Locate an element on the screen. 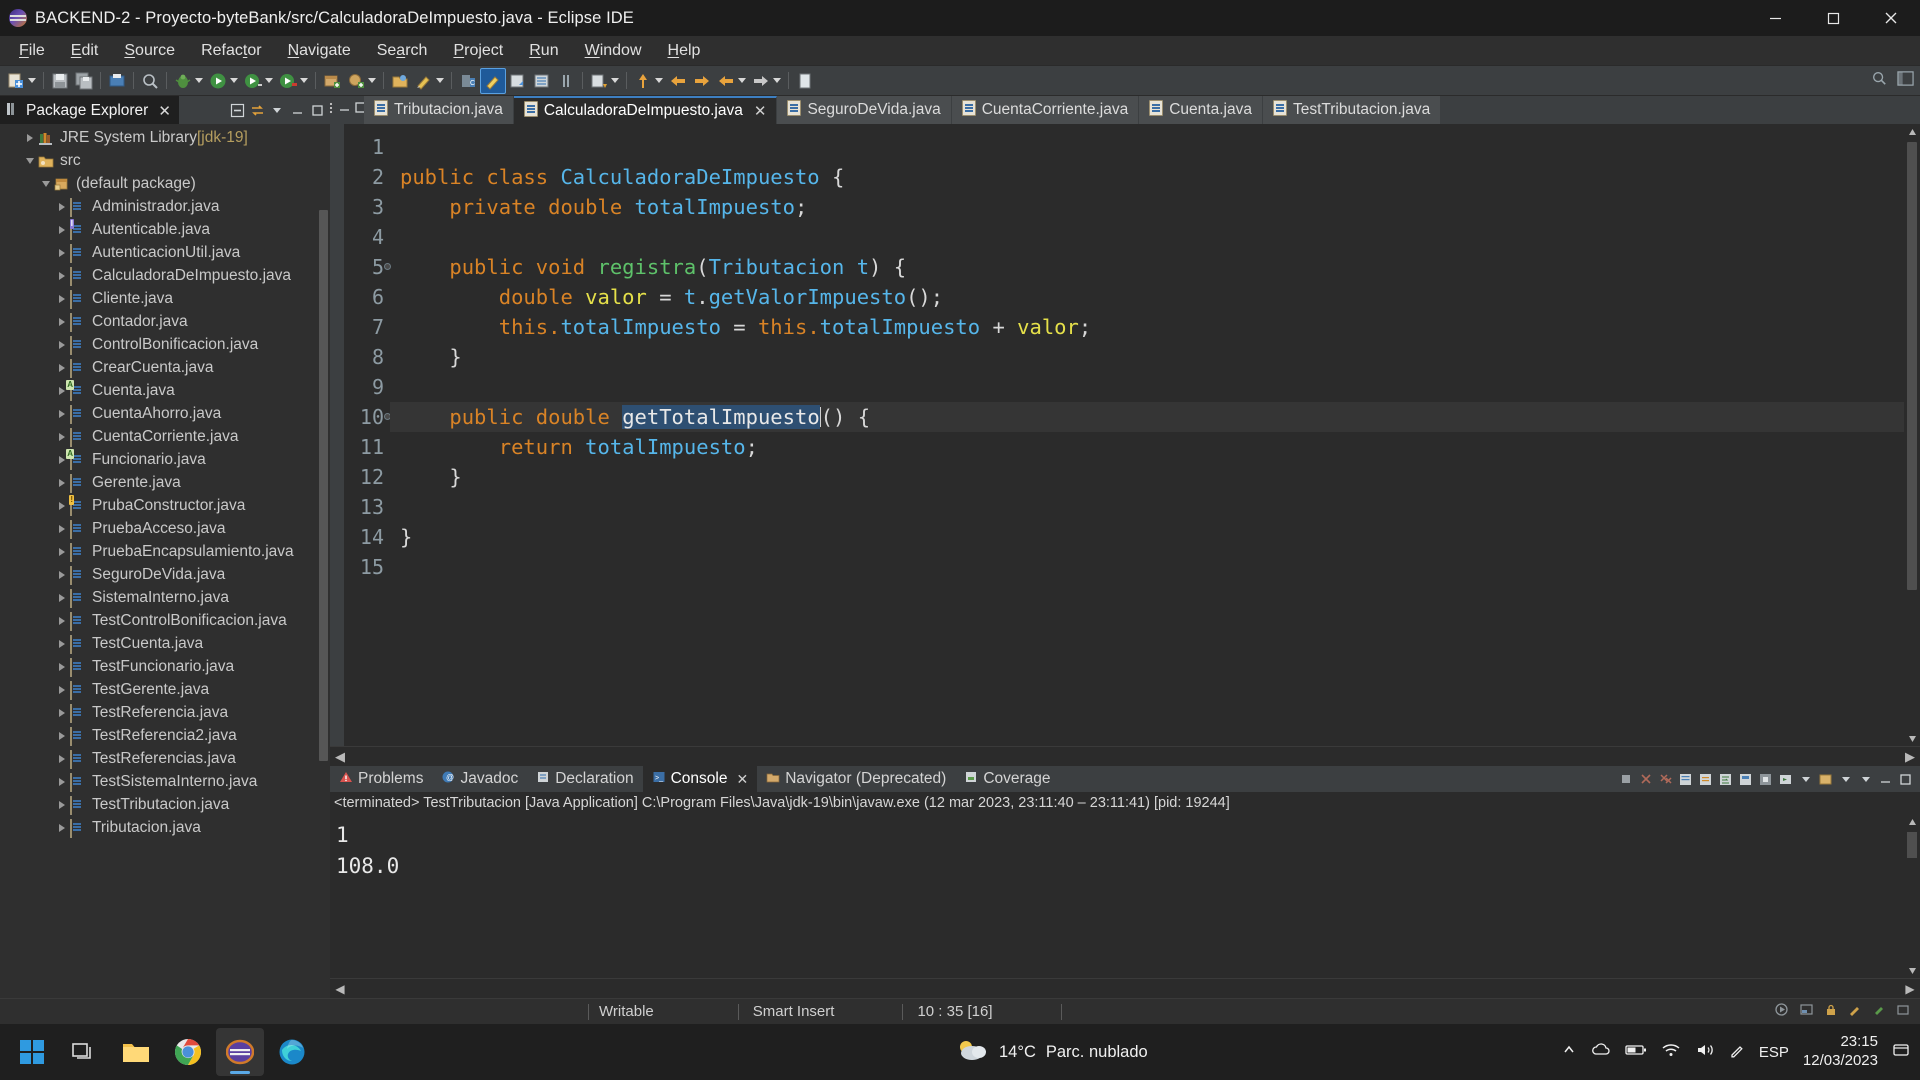 This screenshot has height=1080, width=1920. heap-status-icon is located at coordinates (1806, 1011).